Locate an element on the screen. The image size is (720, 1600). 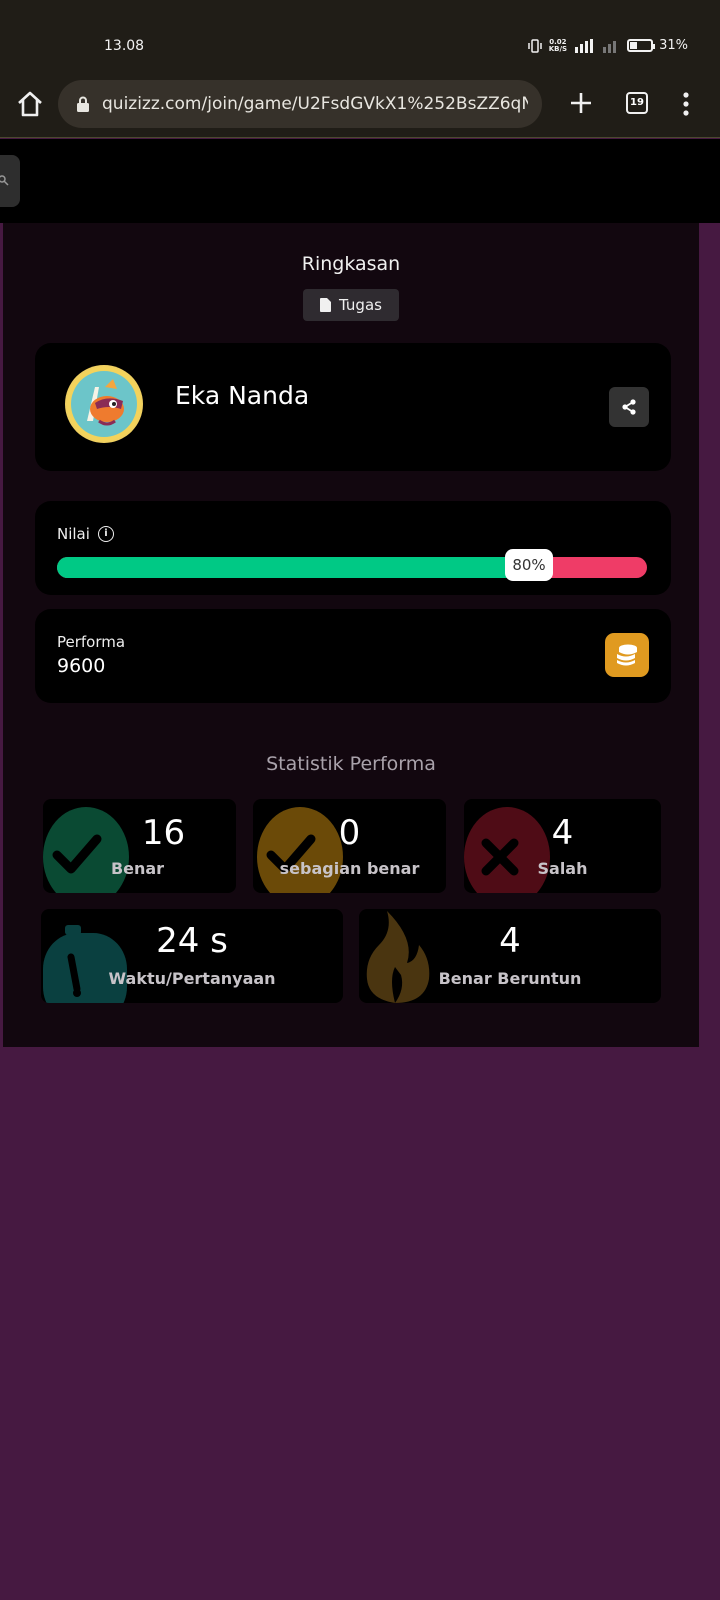
stat-partial: 0 sebagian benar is located at coordinates (349, 846).